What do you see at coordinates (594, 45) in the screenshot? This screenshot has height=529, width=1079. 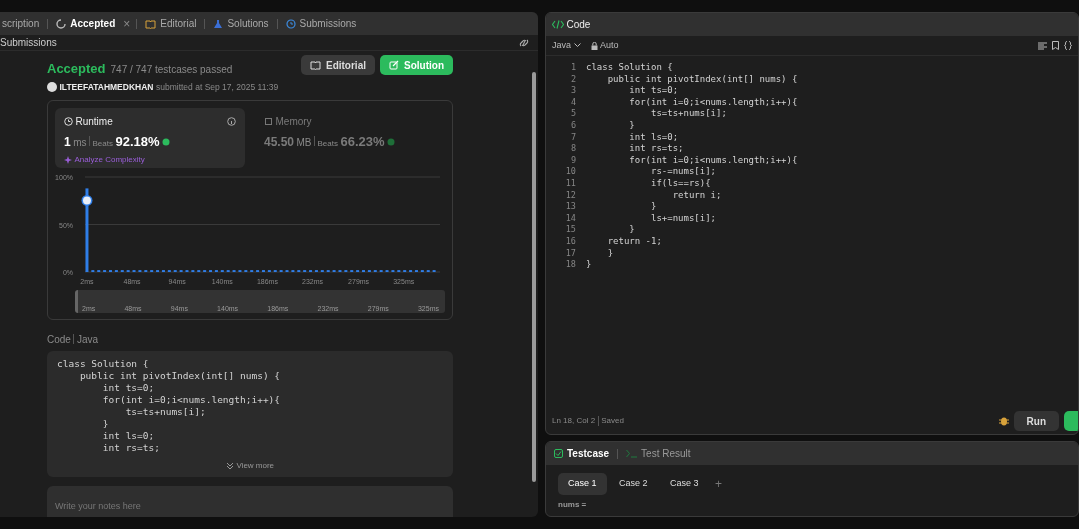 I see `lock-icon` at bounding box center [594, 45].